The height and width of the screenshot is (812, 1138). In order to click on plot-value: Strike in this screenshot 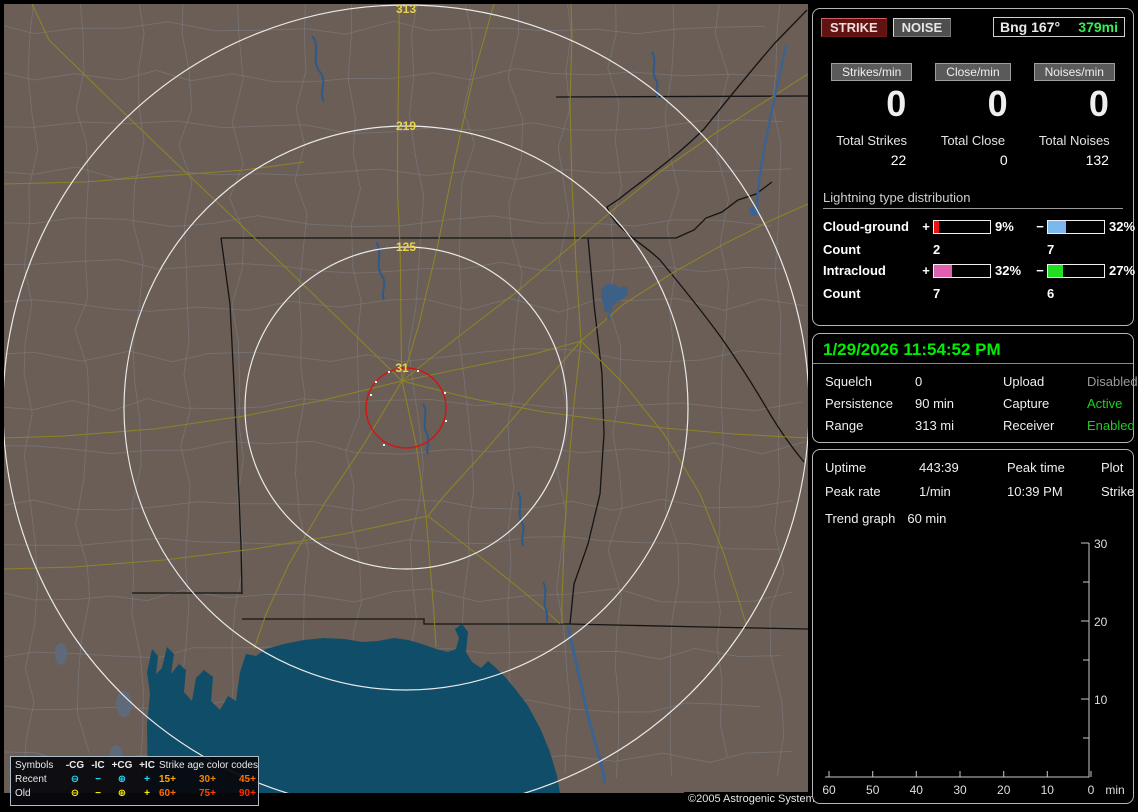, I will do `click(1118, 491)`.